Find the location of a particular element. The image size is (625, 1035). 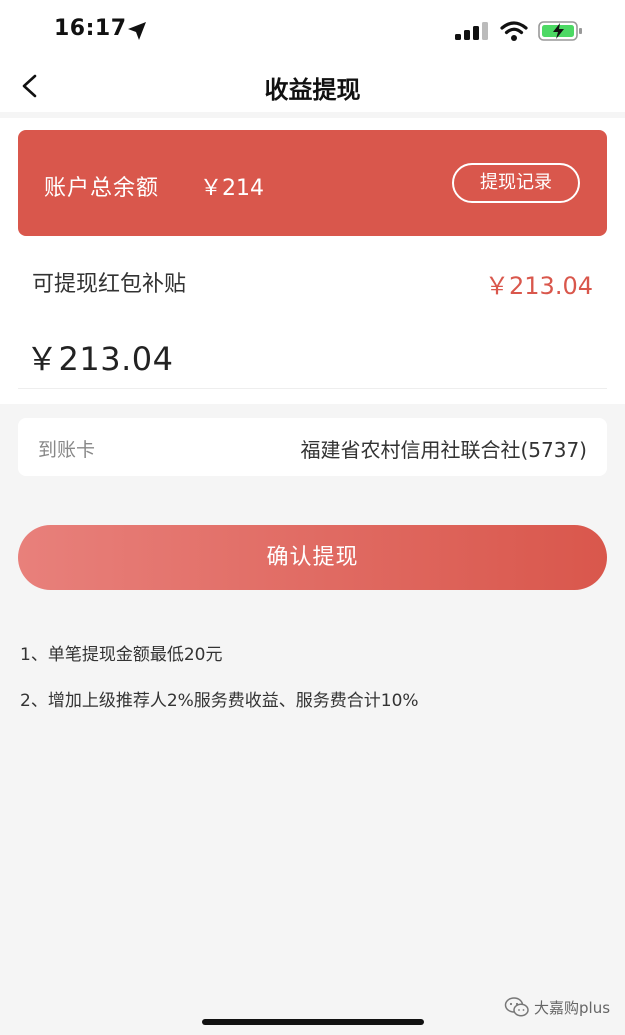

bank-card-row: 到账卡 福建省农村信用社联合社(5737) is located at coordinates (312, 447).